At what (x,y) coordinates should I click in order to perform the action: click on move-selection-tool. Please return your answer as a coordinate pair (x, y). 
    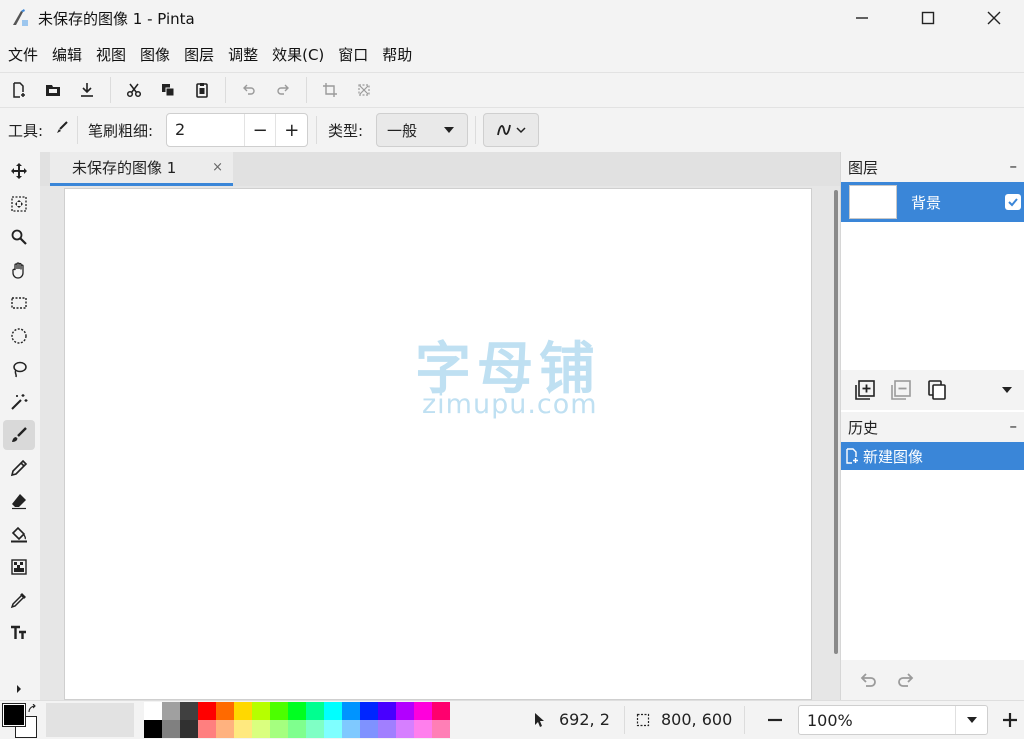
    Looking at the image, I should click on (19, 204).